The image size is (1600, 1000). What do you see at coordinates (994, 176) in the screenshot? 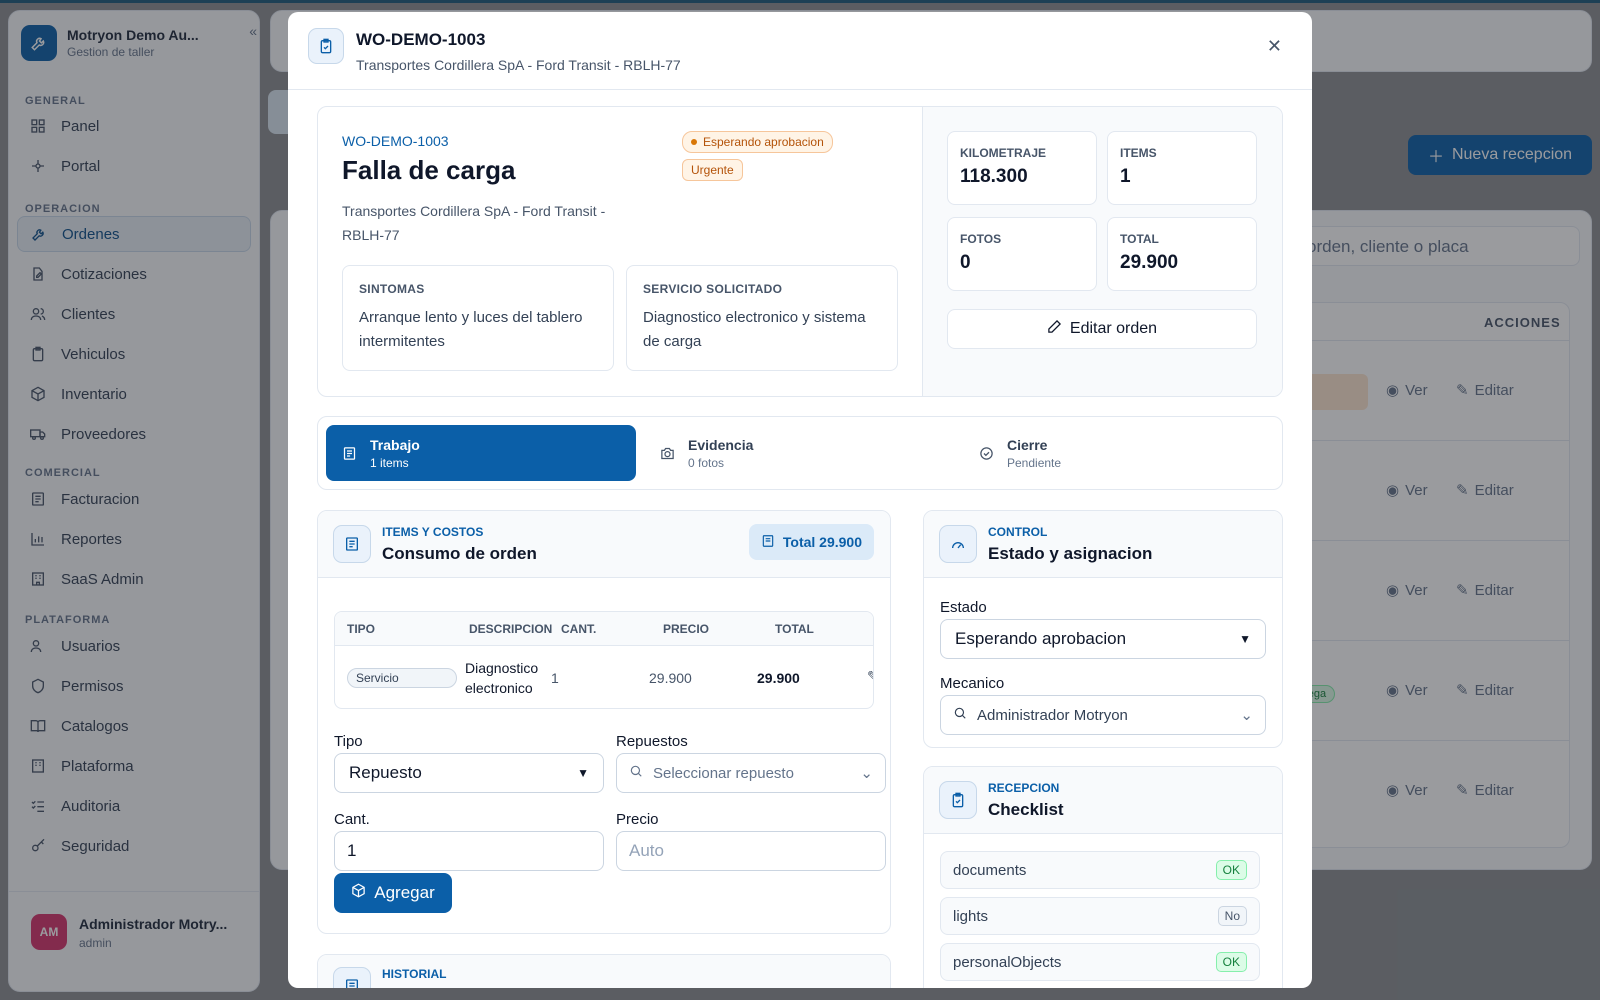
I see `stat-value: 118.300` at bounding box center [994, 176].